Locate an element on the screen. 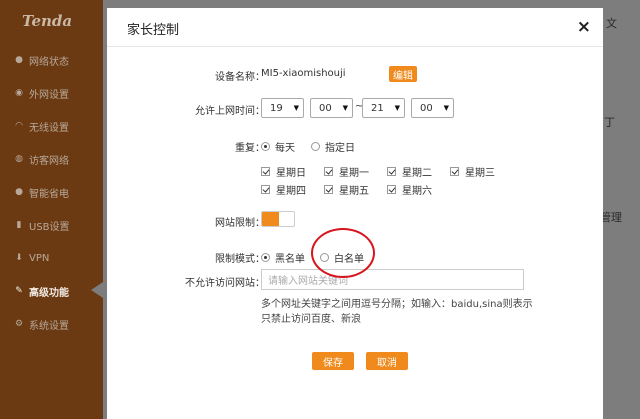  day-checkbox-tuesday: 星期二 is located at coordinates (409, 171).